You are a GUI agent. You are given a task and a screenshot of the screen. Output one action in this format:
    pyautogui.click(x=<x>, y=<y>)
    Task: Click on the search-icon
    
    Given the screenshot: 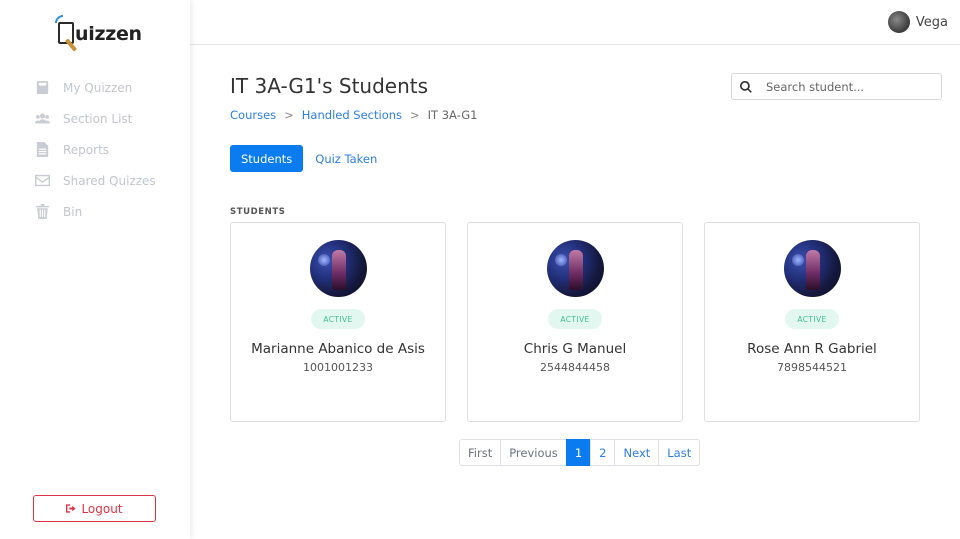 What is the action you would take?
    pyautogui.click(x=746, y=86)
    